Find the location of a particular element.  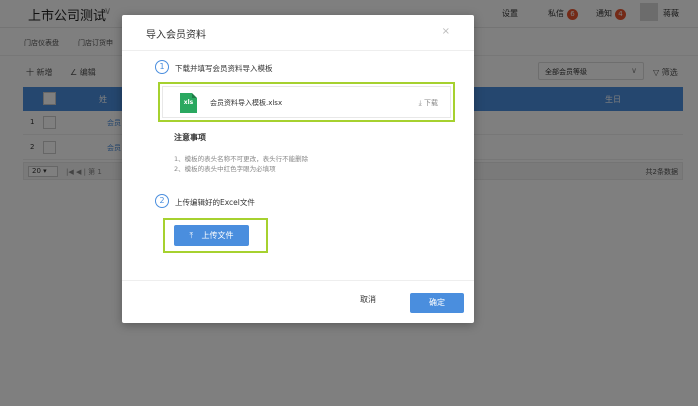

template-highlight: xls 会员资料导入模板.xlsx ⤓ 下载 is located at coordinates (306, 102).